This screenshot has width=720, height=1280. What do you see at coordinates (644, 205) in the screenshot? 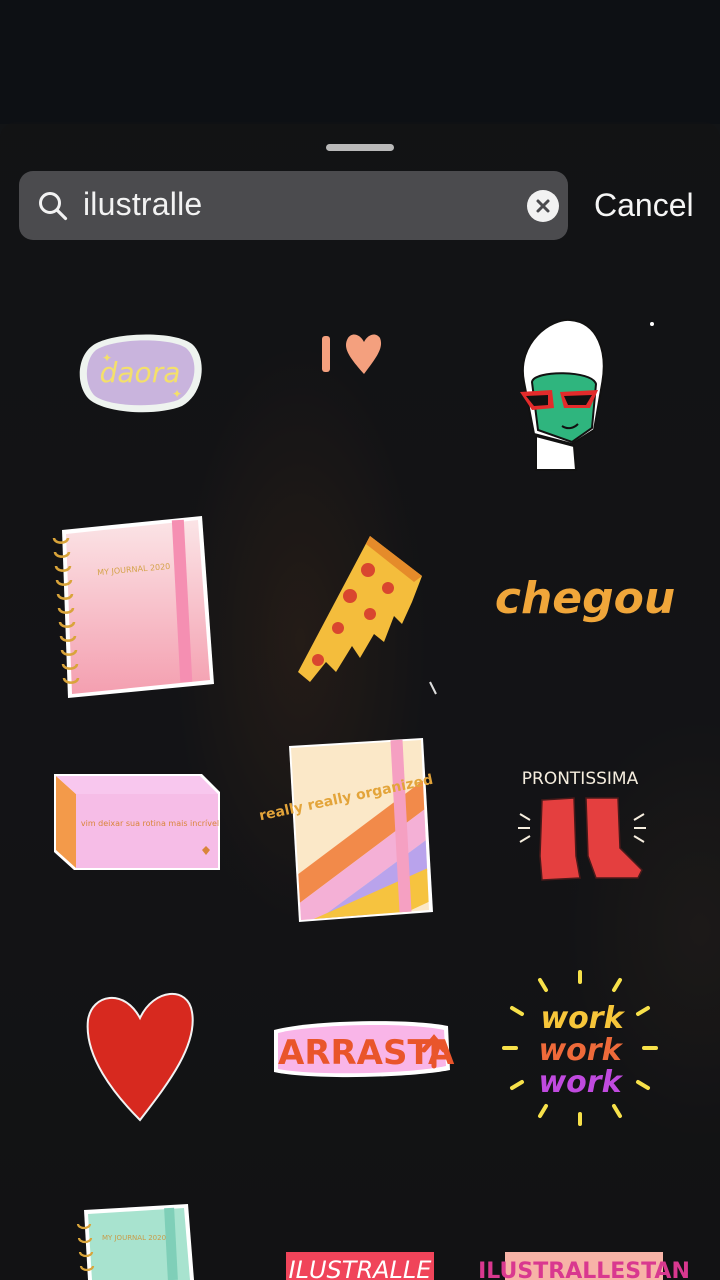
I see `cancel-button: Cancel` at bounding box center [644, 205].